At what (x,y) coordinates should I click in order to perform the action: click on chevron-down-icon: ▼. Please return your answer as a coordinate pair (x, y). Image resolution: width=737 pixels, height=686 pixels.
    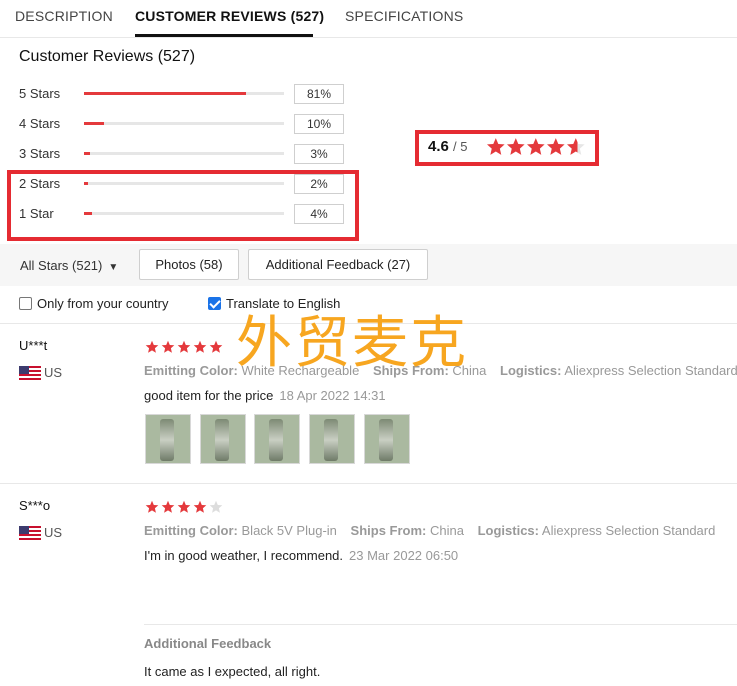
    Looking at the image, I should click on (113, 267).